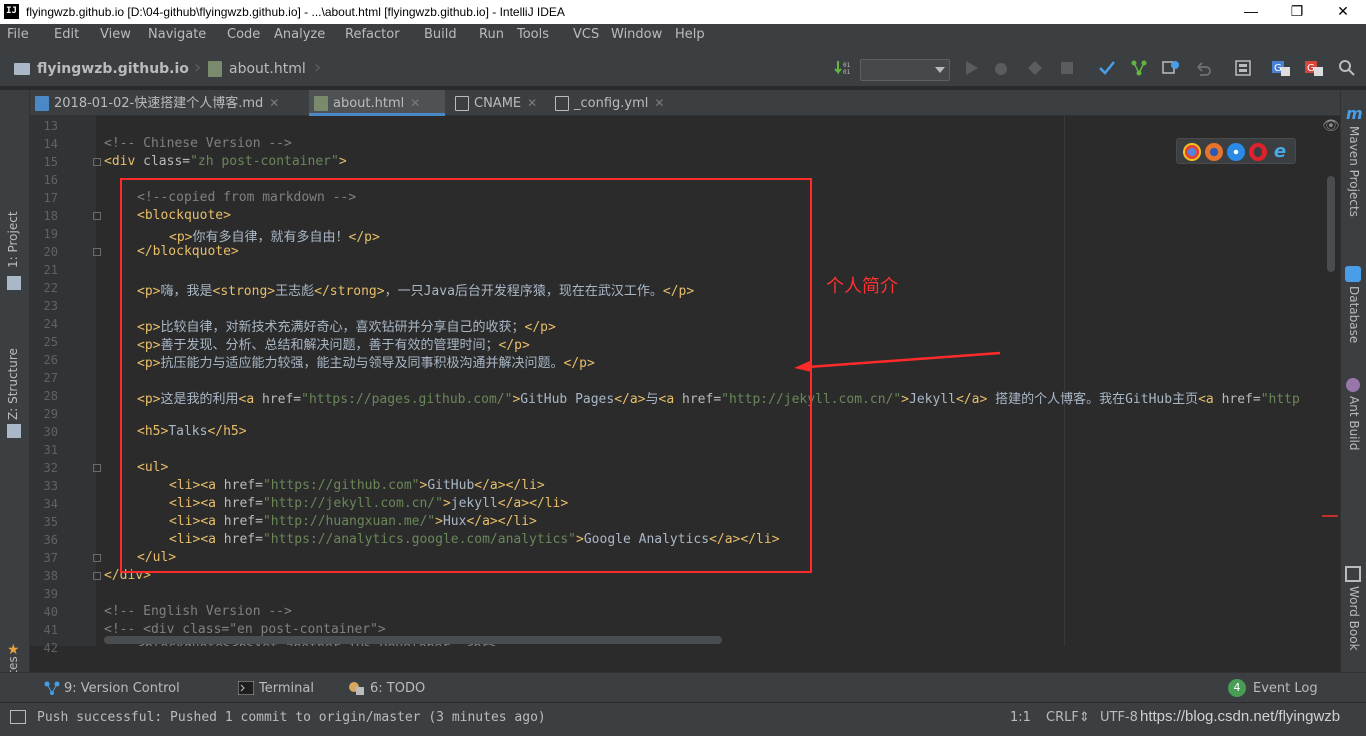 This screenshot has height=736, width=1366. Describe the element at coordinates (498, 103) in the screenshot. I see `tab-cname: CNAME ✕` at that location.